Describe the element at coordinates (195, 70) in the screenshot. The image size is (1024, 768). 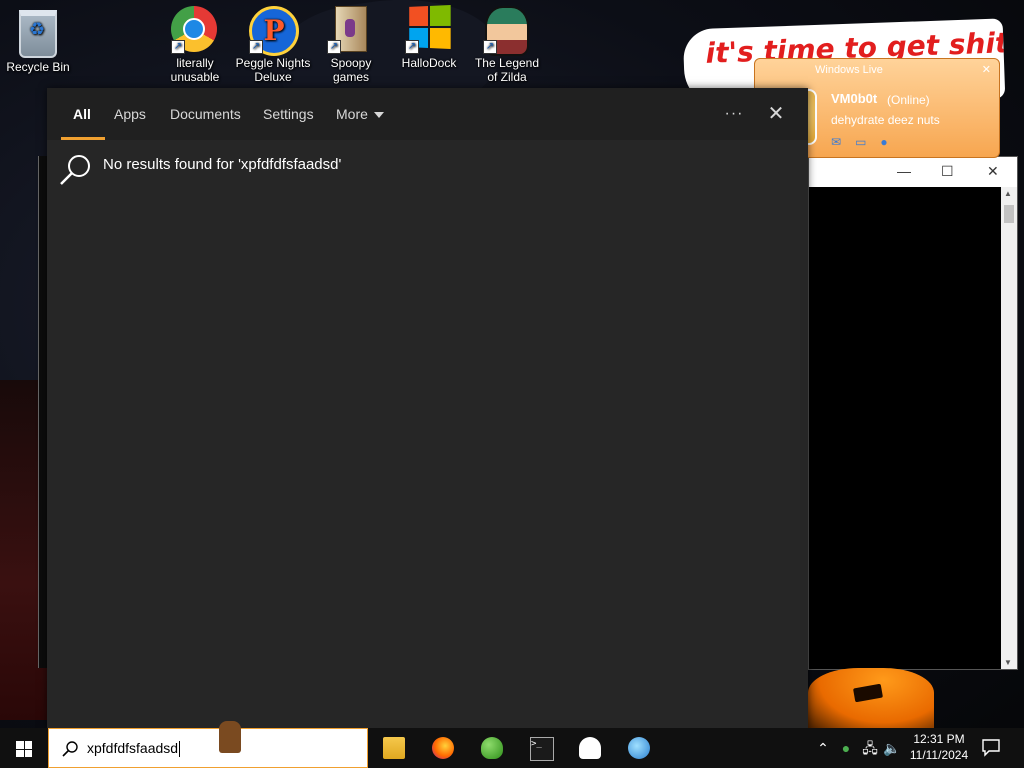
I see `desktop-icon-label: literally unusable` at that location.